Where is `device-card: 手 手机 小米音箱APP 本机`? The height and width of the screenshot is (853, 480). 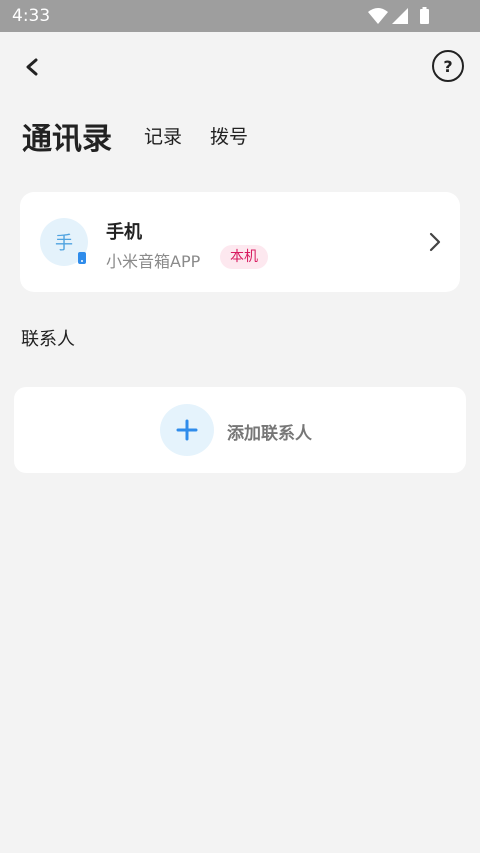
device-card: 手 手机 小米音箱APP 本机 is located at coordinates (240, 242).